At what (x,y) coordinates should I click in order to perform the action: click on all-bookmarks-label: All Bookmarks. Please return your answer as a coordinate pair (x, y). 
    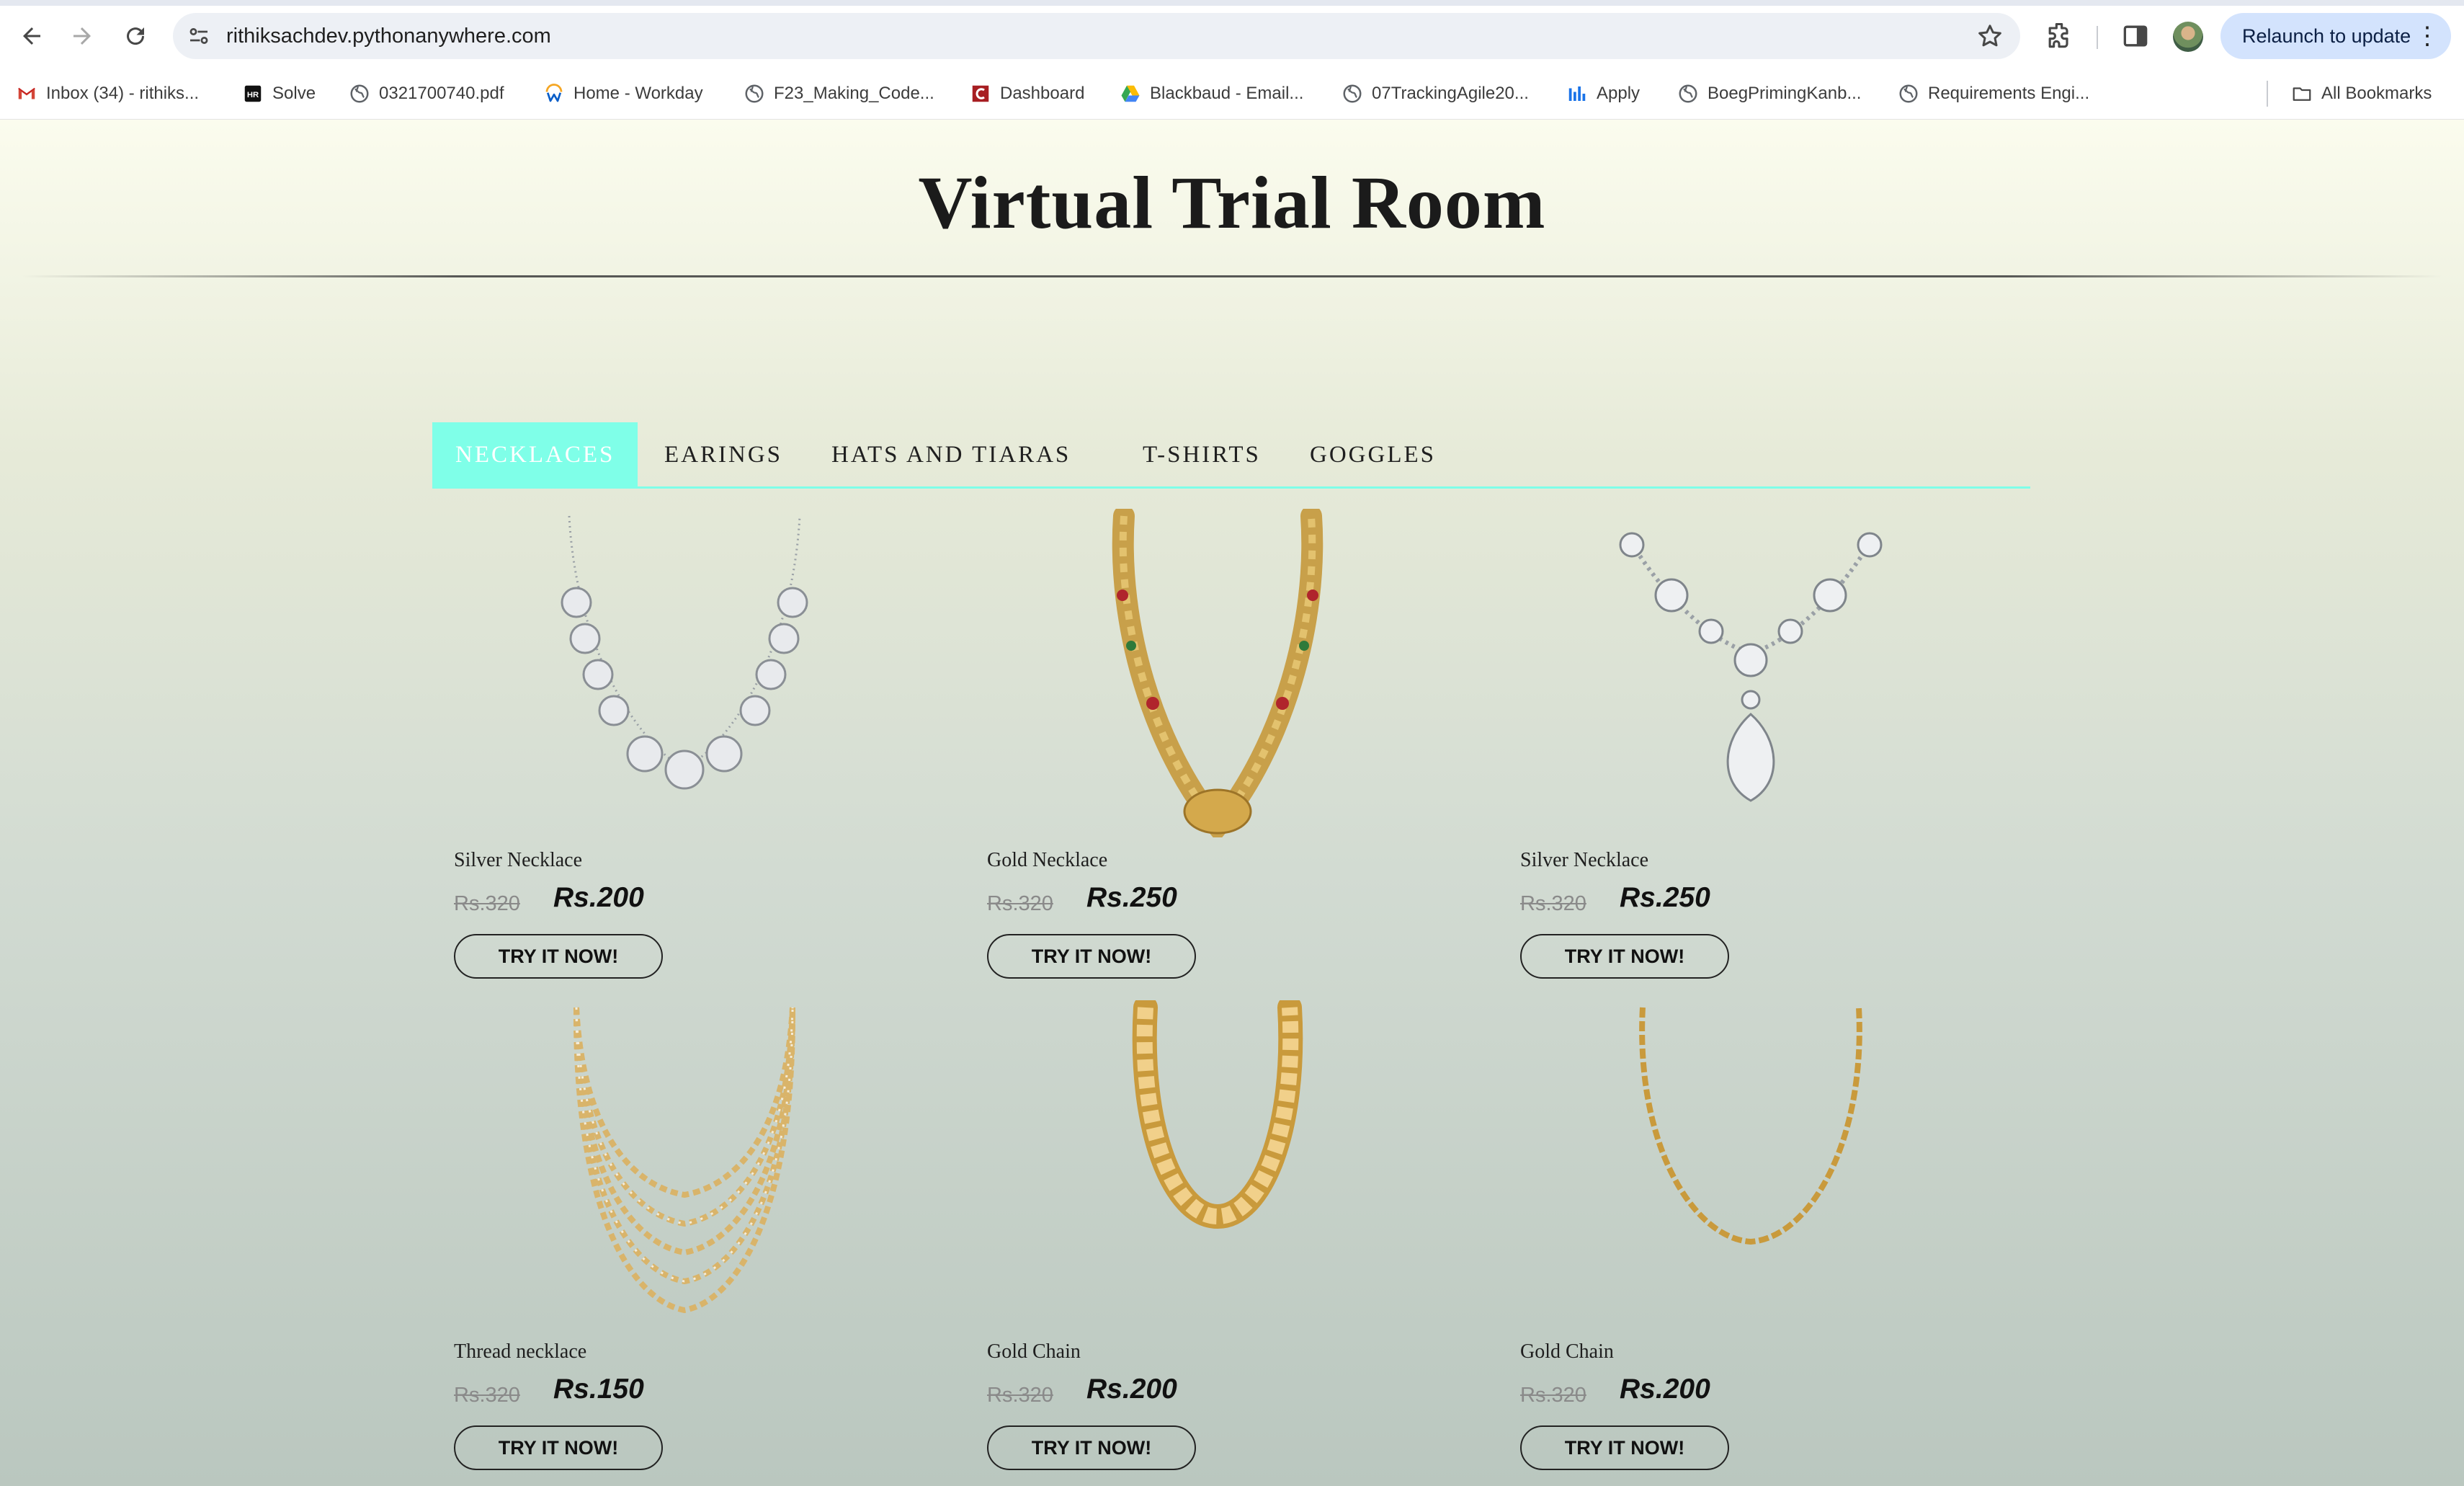
    Looking at the image, I should click on (2376, 93).